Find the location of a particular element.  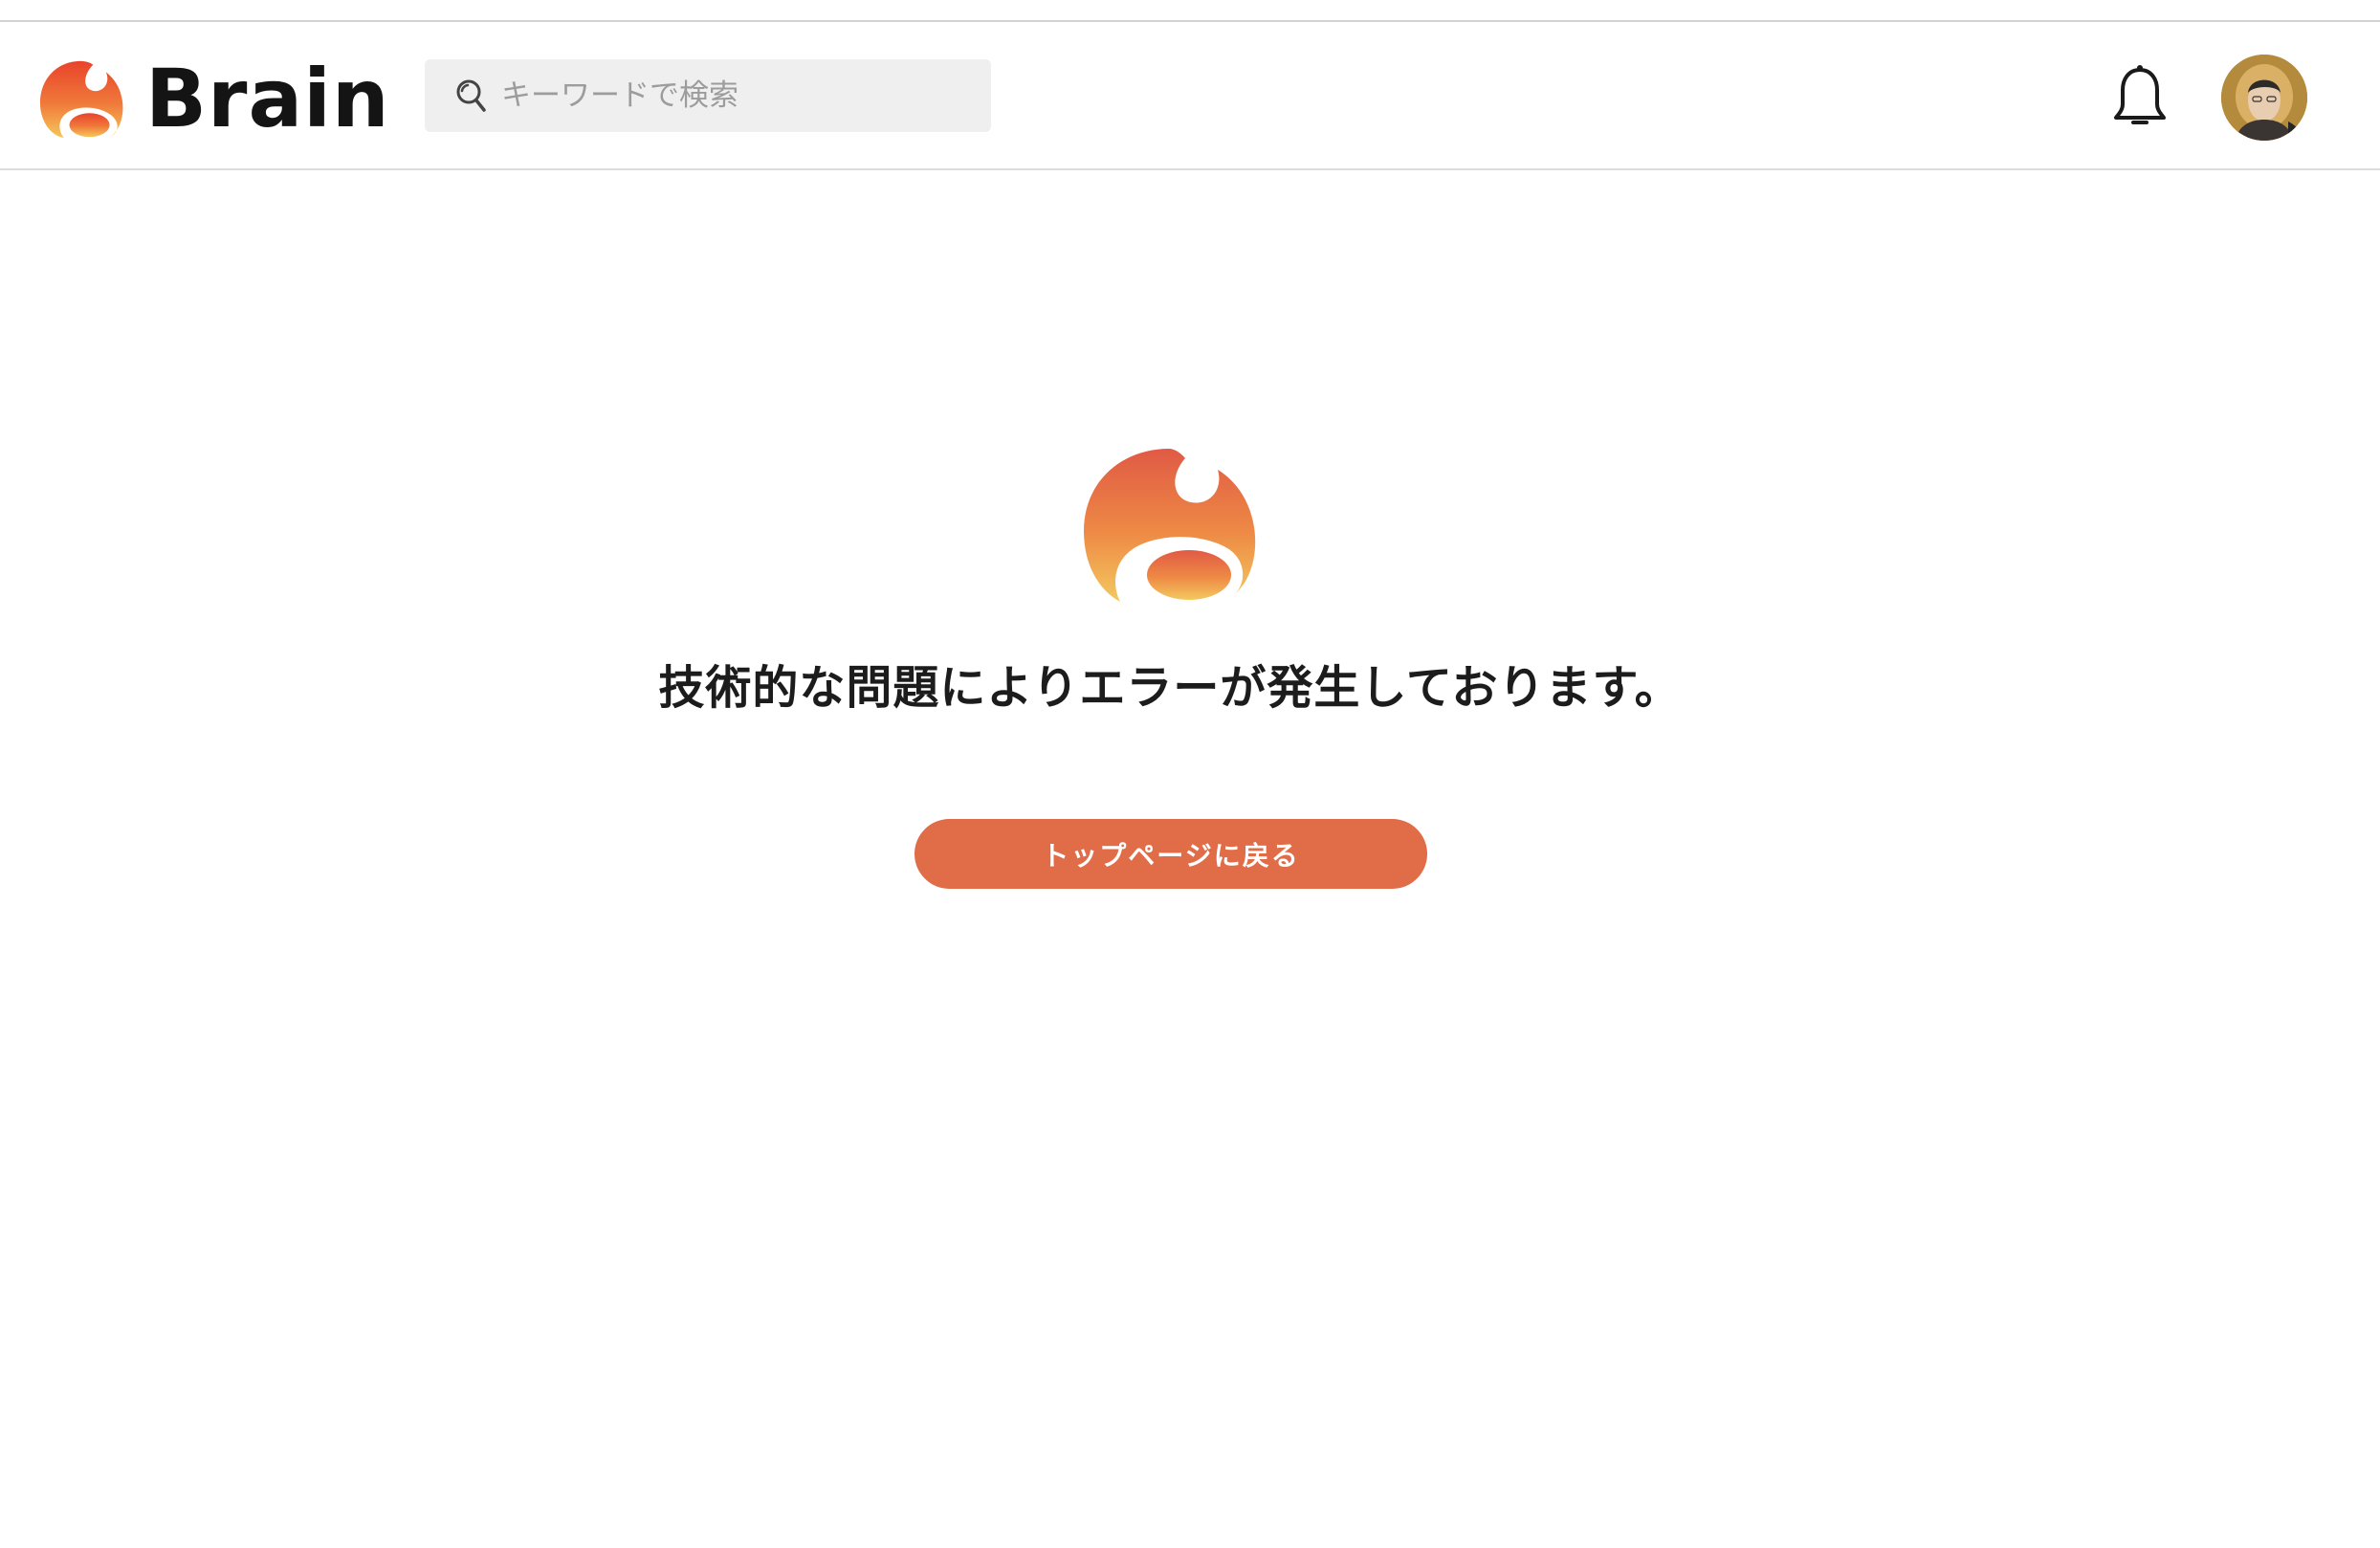

user-avatar is located at coordinates (2264, 98).